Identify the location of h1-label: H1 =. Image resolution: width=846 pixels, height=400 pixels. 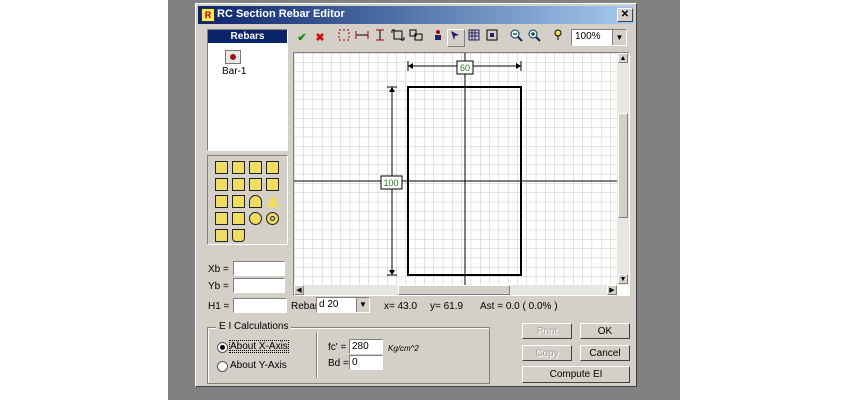
(219, 306).